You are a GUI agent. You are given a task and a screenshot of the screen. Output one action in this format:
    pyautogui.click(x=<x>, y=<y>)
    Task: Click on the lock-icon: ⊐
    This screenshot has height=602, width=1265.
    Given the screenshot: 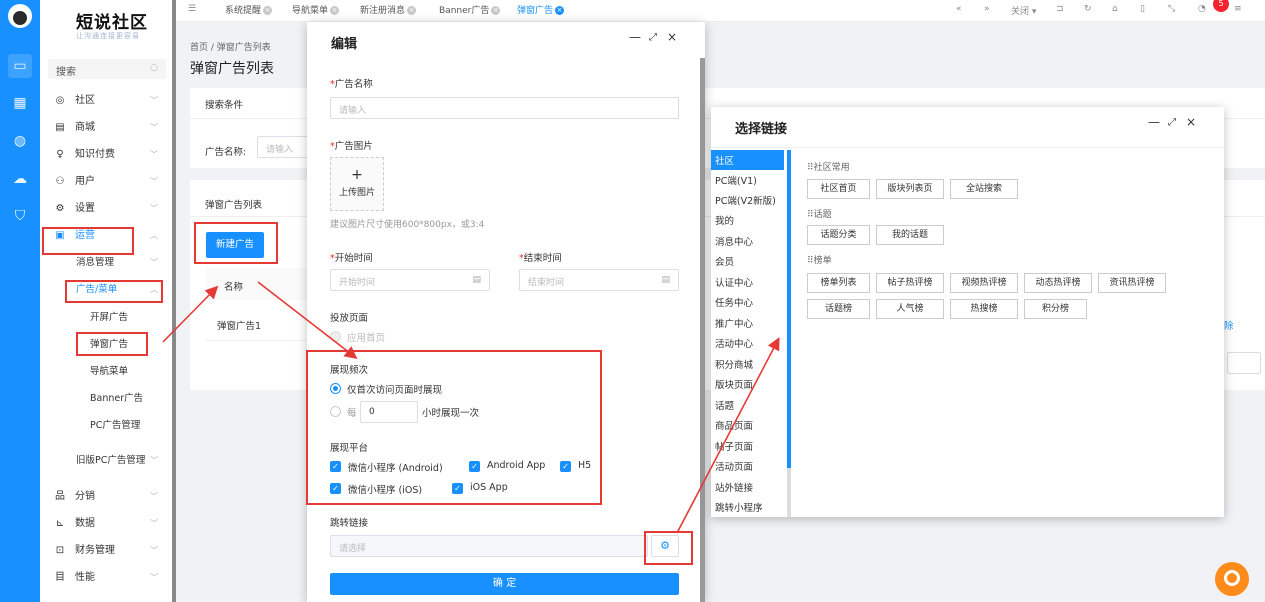 What is the action you would take?
    pyautogui.click(x=1060, y=9)
    